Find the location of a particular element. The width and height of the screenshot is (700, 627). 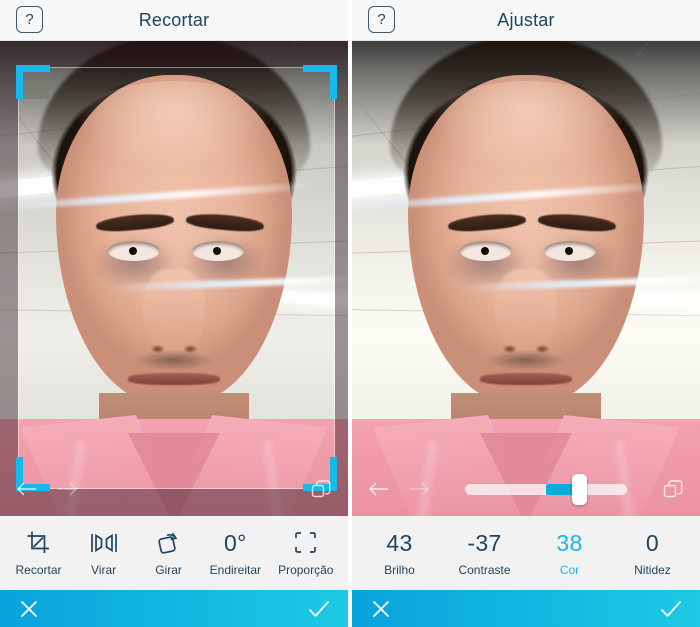

tool-label: Nitidez is located at coordinates (652, 569).